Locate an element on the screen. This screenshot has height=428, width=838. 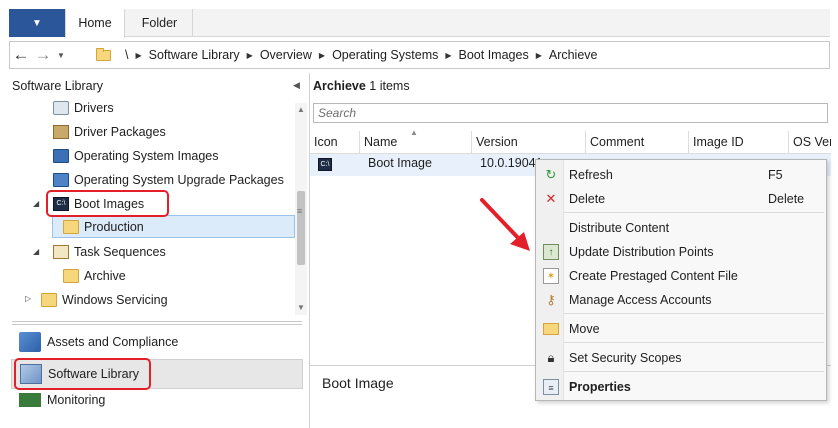
tree-item-os-upgrade-packages: Operating System Upgrade Packages is located at coordinates (168, 180).